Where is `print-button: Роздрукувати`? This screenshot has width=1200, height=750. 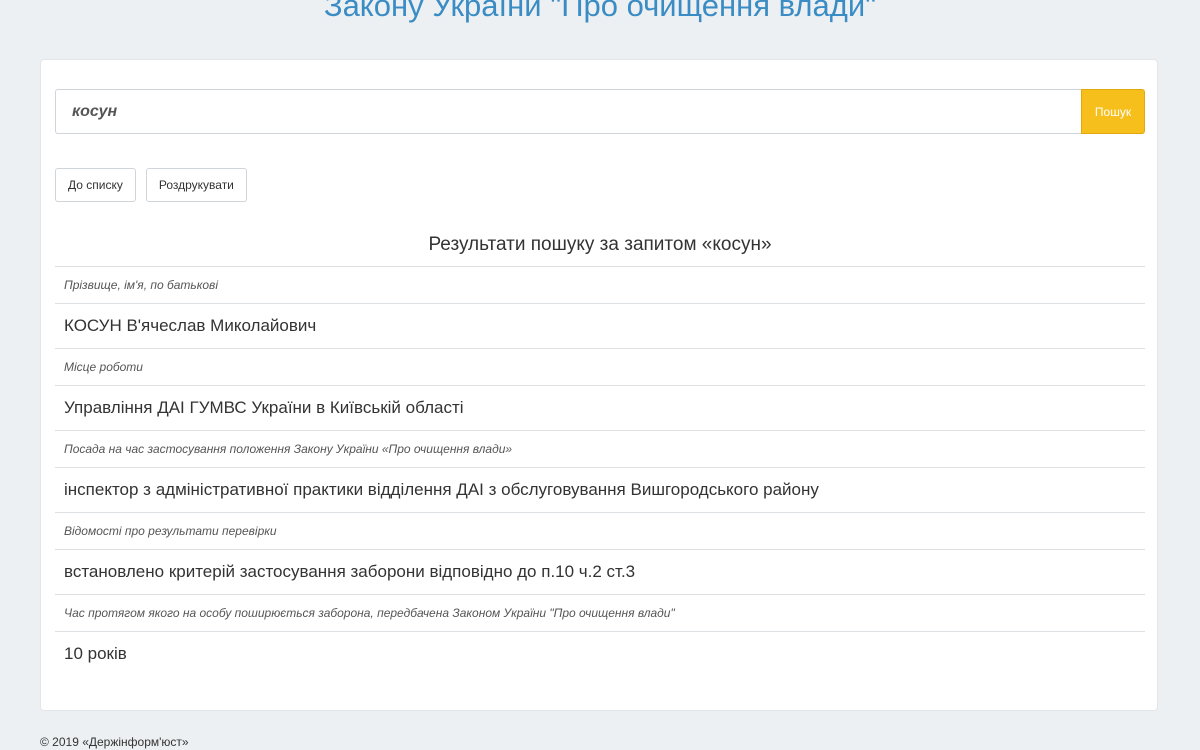
print-button: Роздрукувати is located at coordinates (196, 185).